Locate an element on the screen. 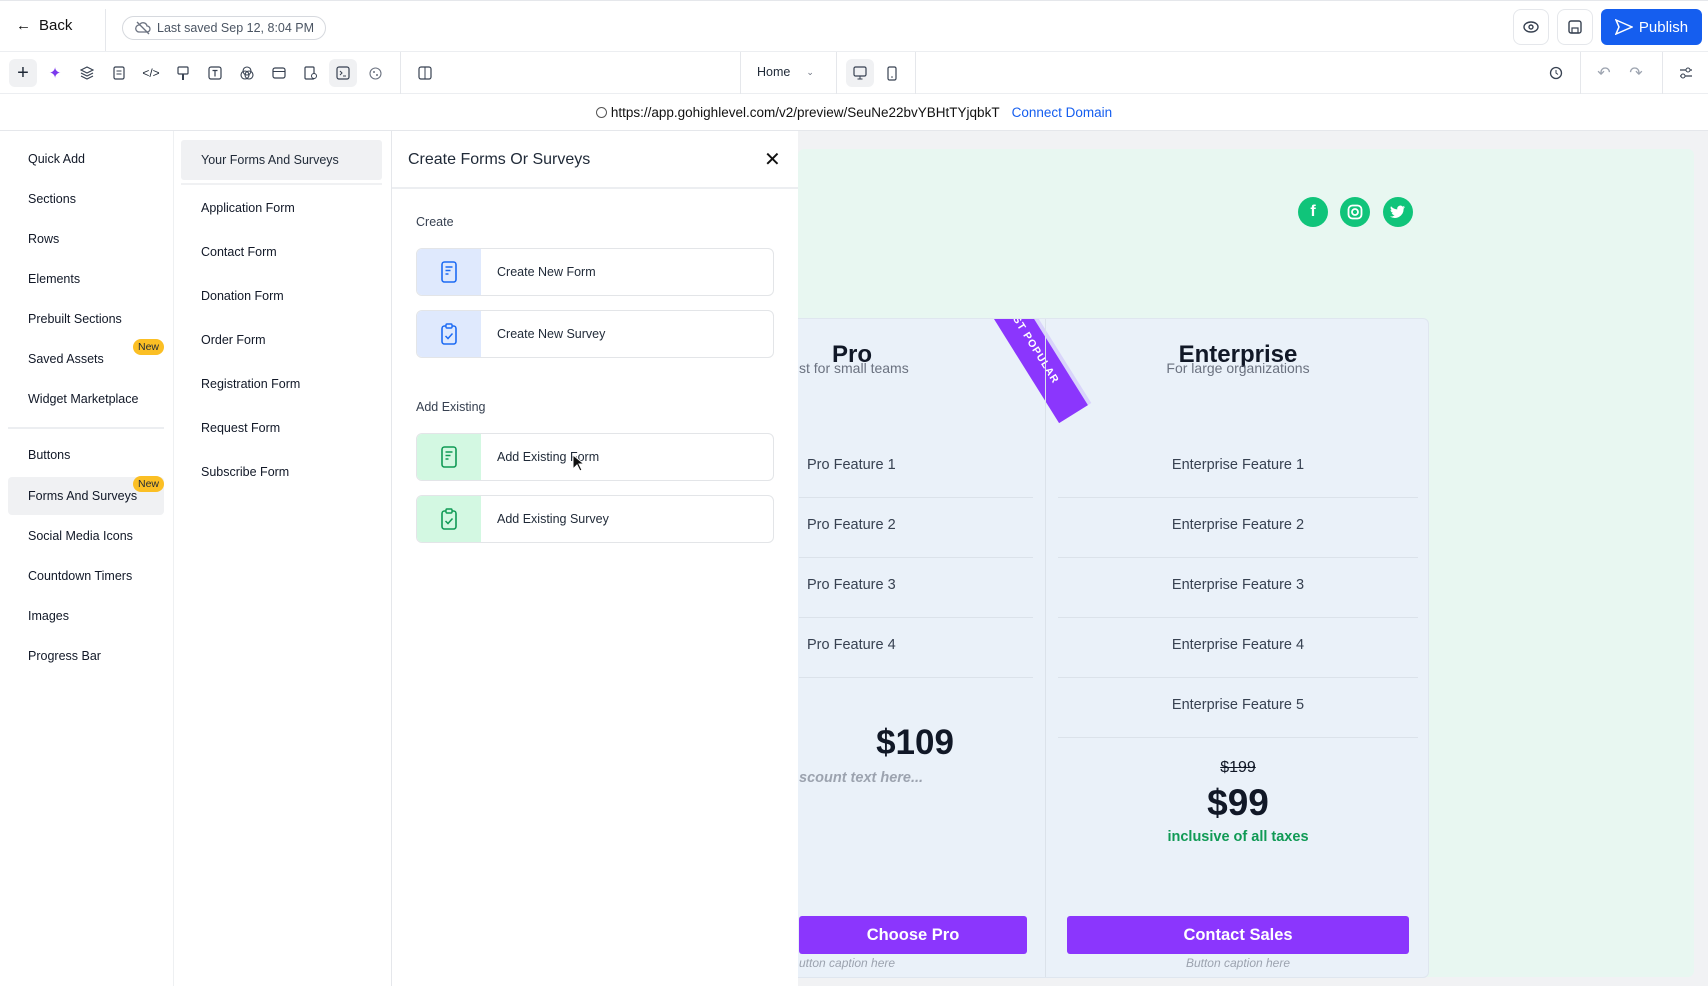 This screenshot has height=986, width=1708. chevron-down-icon: ⌄ is located at coordinates (810, 71).